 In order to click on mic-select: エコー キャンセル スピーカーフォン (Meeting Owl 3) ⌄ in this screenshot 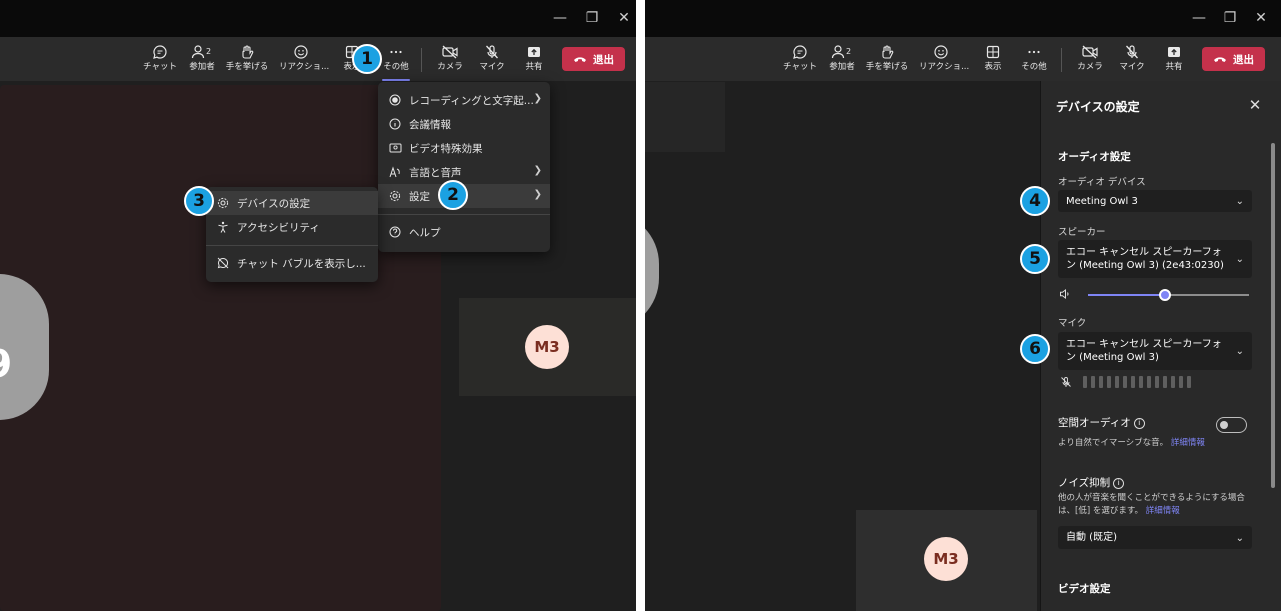, I will do `click(1155, 351)`.